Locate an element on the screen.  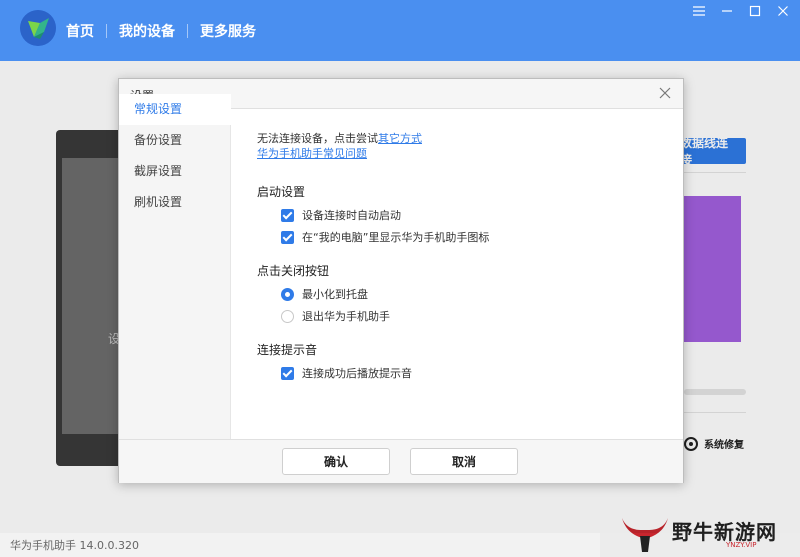
connect-tip-text: 无法连接设备，点击尝试 is located at coordinates (317, 138).